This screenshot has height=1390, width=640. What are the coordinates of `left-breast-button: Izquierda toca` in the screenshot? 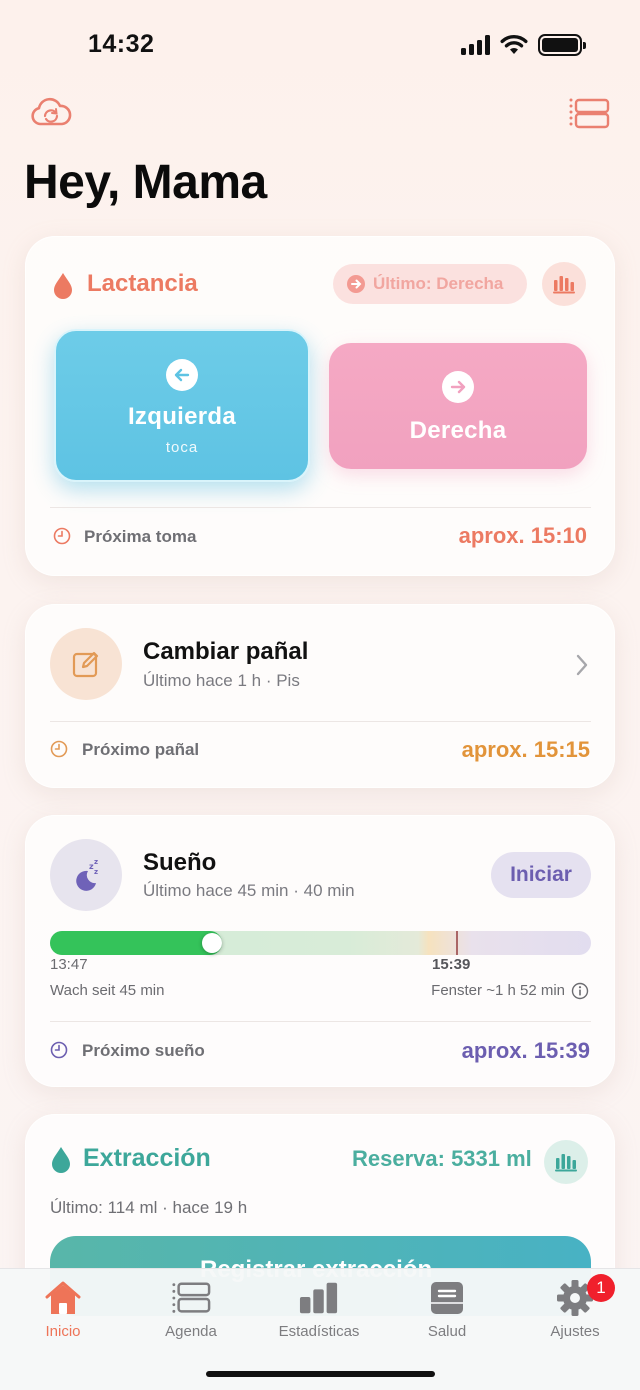 It's located at (182, 405).